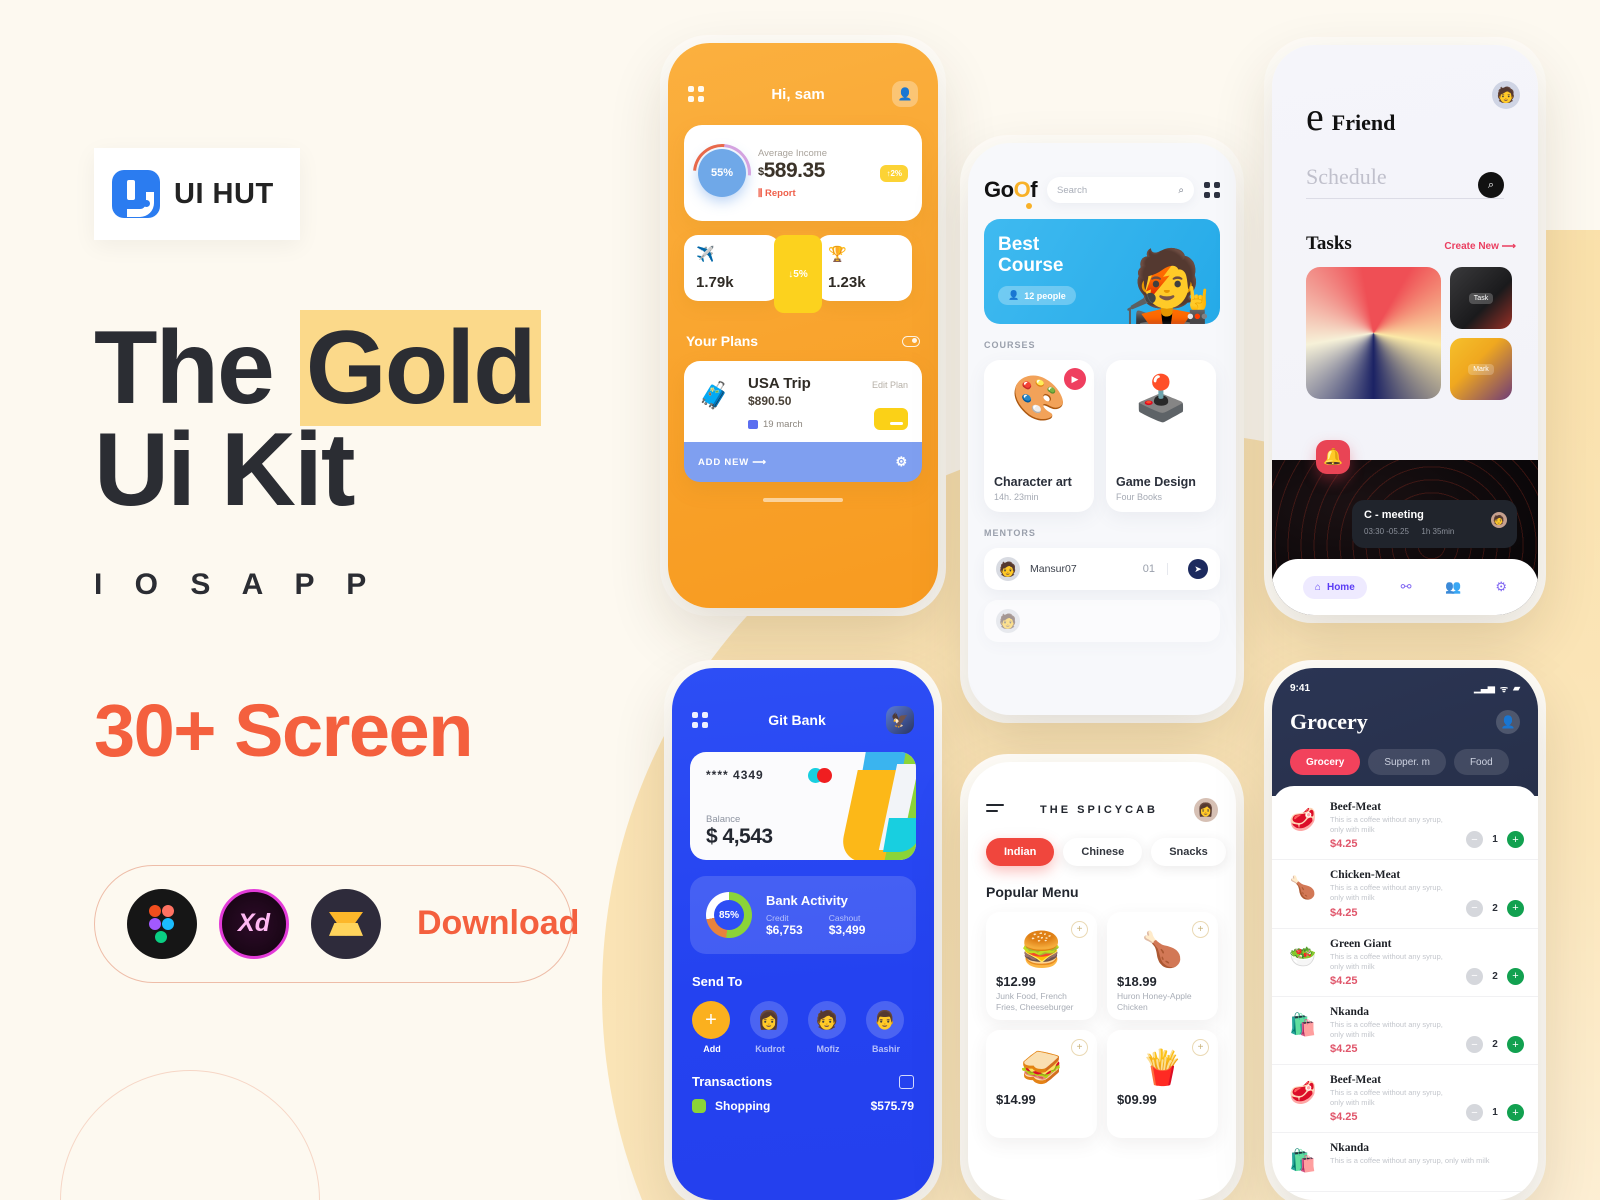  What do you see at coordinates (911, 341) in the screenshot?
I see `toggle-icon` at bounding box center [911, 341].